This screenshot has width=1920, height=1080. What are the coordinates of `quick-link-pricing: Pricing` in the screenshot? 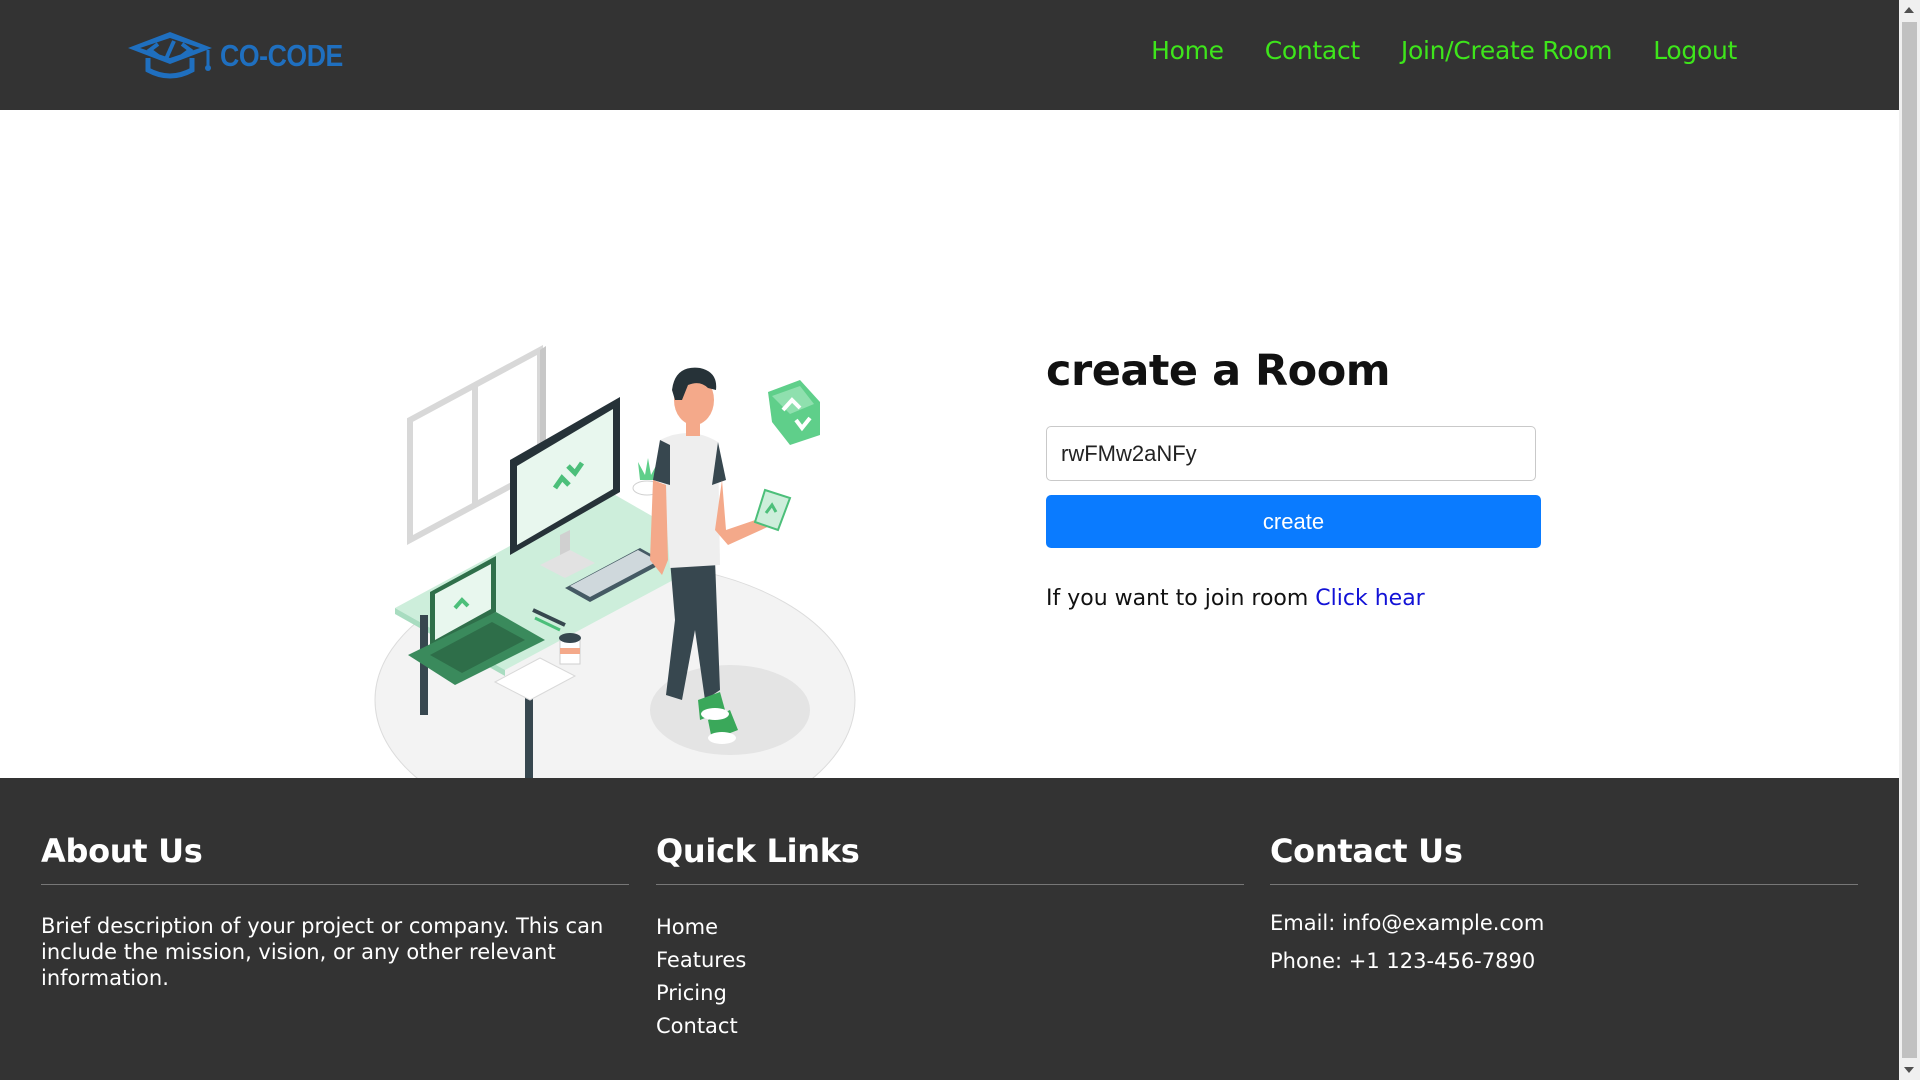 It's located at (950, 993).